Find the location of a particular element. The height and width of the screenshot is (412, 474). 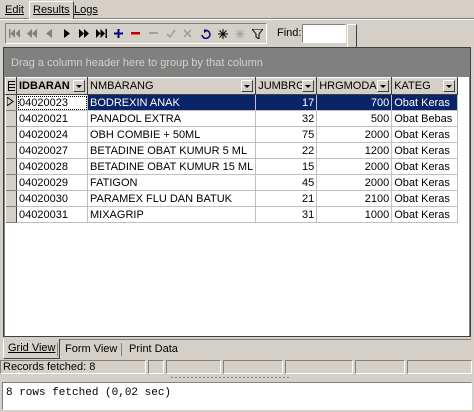

table-cell: 75 is located at coordinates (286, 134).